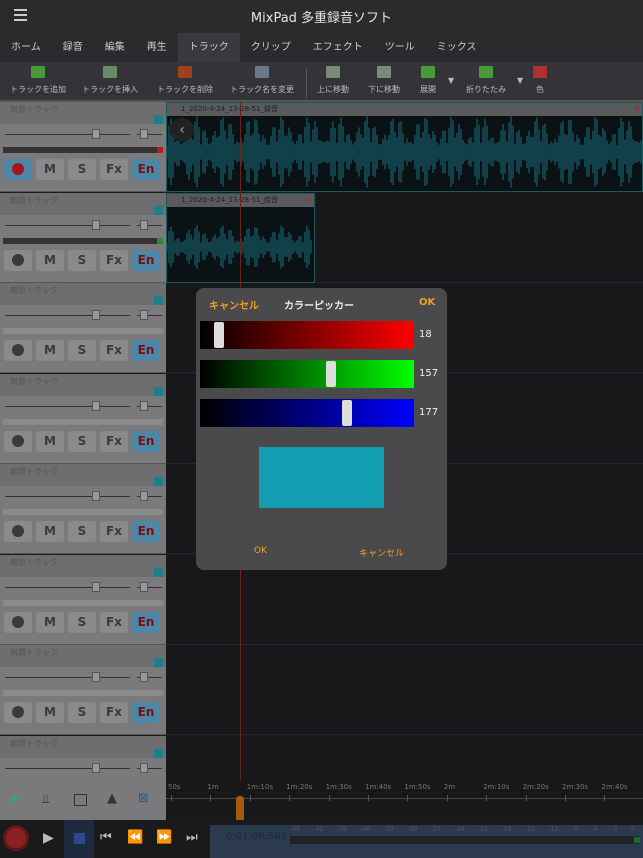  I want to click on color-value-b: 177, so click(429, 412).